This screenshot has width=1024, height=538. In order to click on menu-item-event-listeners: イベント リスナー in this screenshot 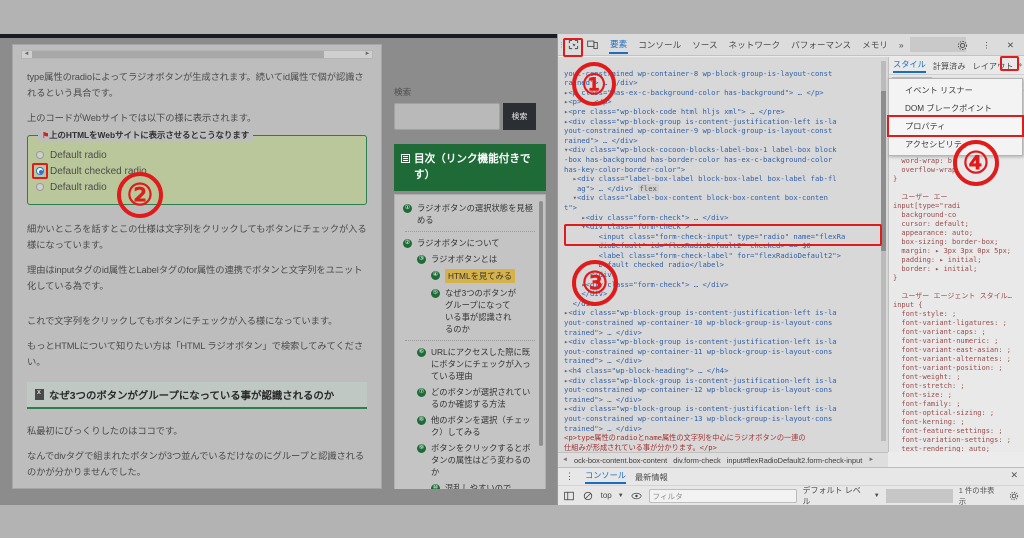, I will do `click(955, 90)`.